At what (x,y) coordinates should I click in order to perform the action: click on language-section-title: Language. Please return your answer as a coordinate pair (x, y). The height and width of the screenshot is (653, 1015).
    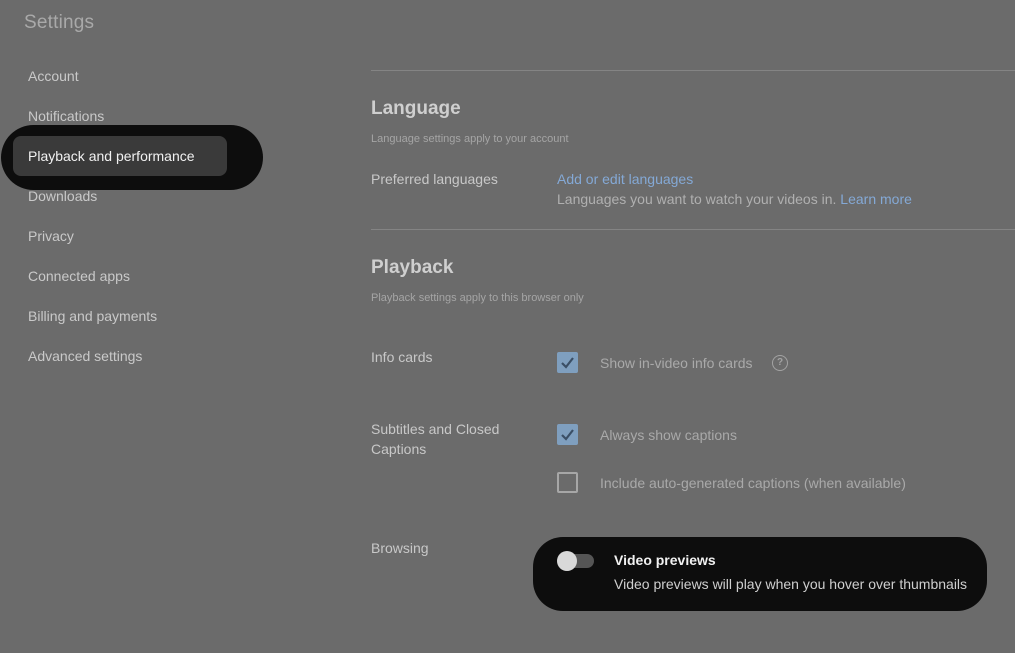
    Looking at the image, I should click on (416, 108).